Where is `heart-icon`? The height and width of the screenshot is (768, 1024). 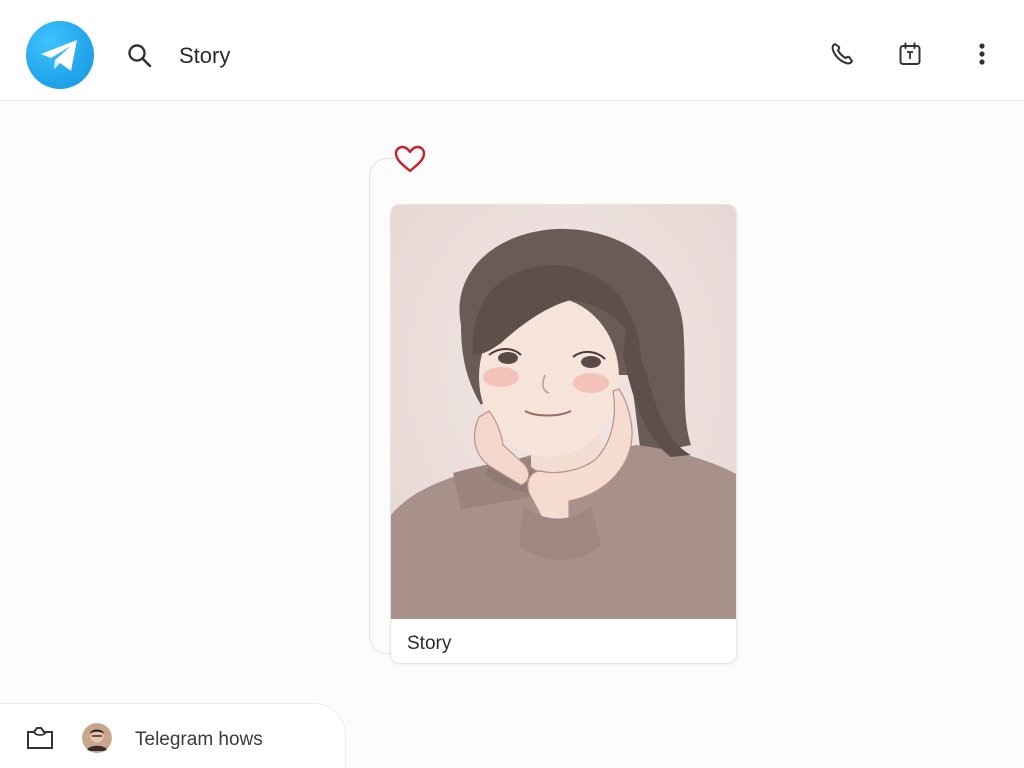
heart-icon is located at coordinates (410, 159).